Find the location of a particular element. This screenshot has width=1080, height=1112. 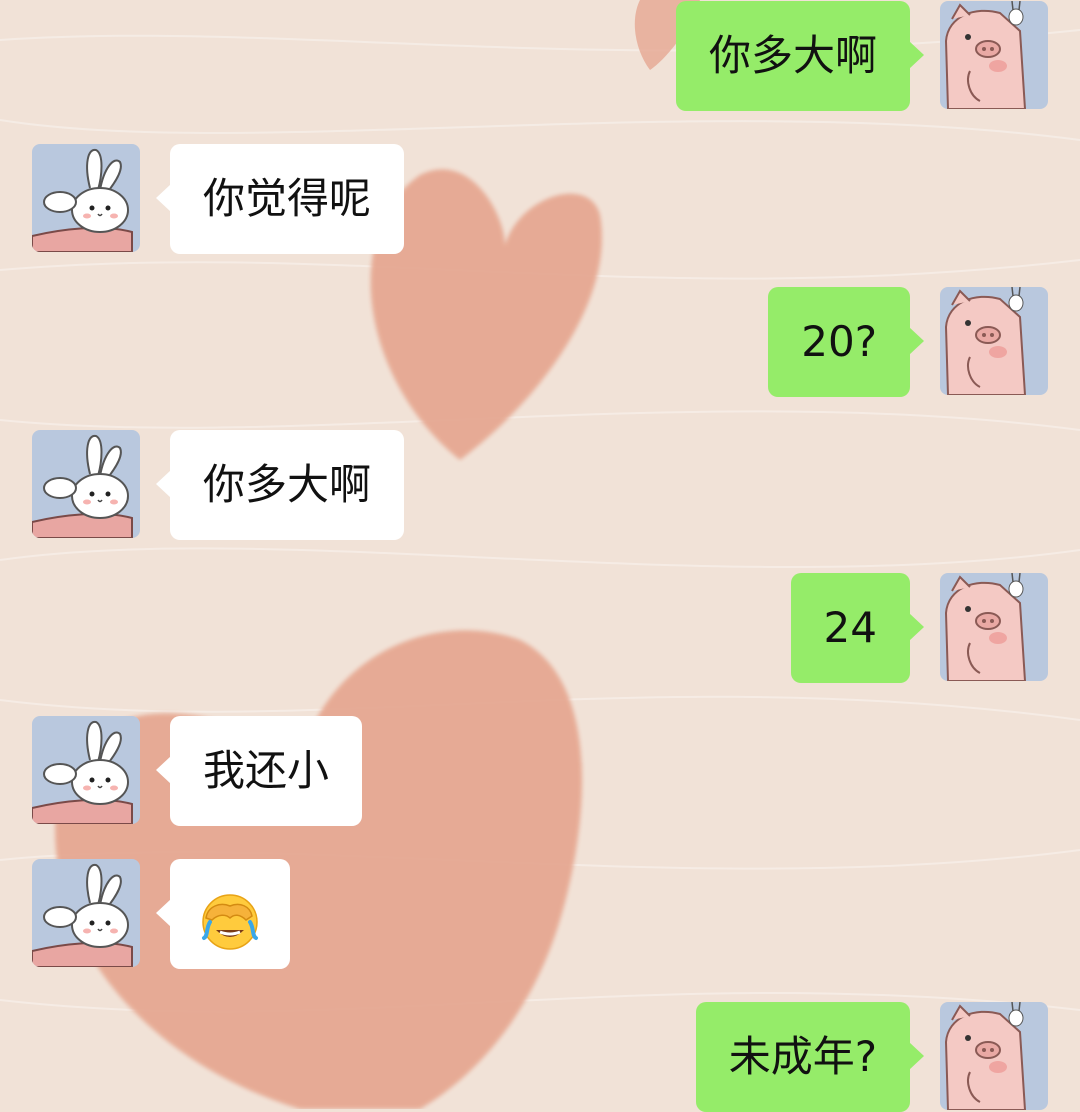

their-message-bubble: 你觉得呢 is located at coordinates (280, 199).